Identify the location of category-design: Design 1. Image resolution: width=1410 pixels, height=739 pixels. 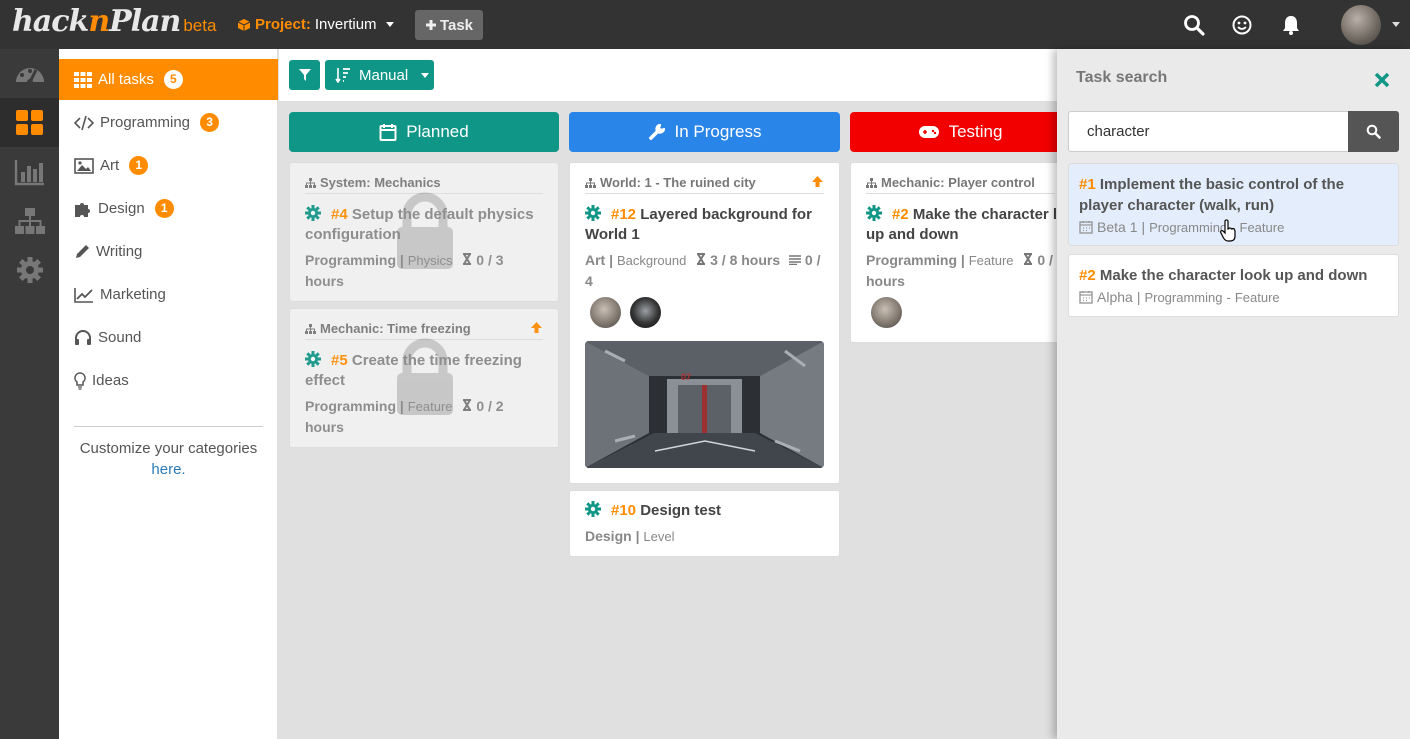
(168, 208).